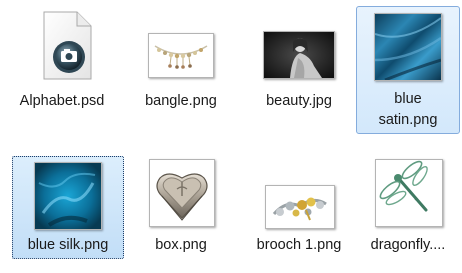 The height and width of the screenshot is (273, 462). Describe the element at coordinates (182, 193) in the screenshot. I see `box-thumbnail` at that location.